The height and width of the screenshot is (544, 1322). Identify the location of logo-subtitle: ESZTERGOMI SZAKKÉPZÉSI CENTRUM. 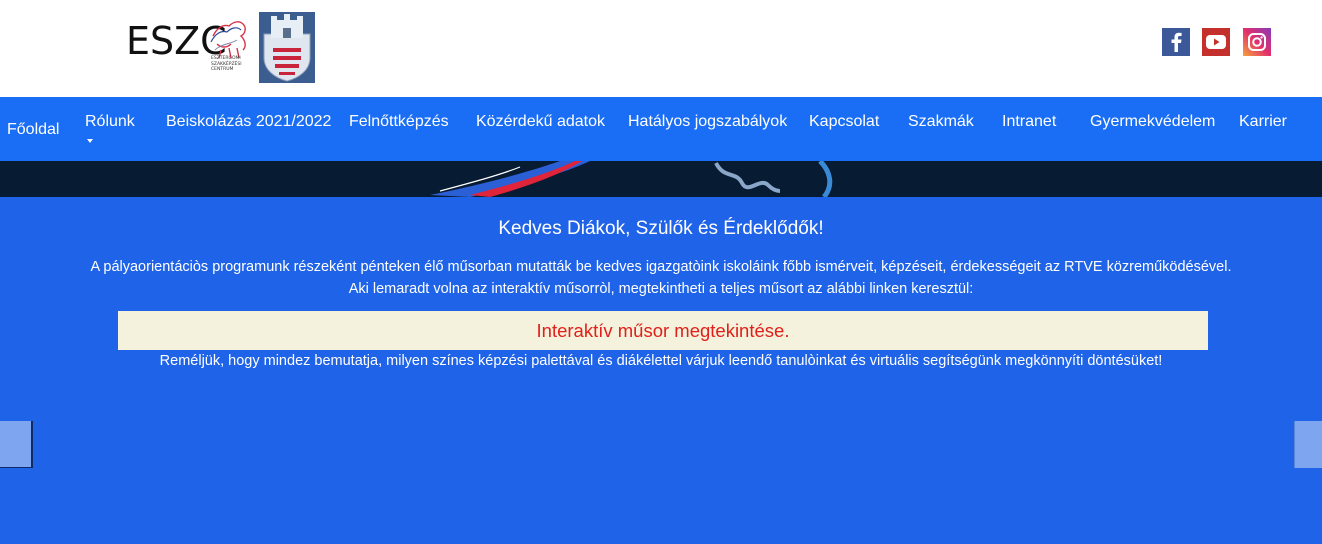
(226, 64).